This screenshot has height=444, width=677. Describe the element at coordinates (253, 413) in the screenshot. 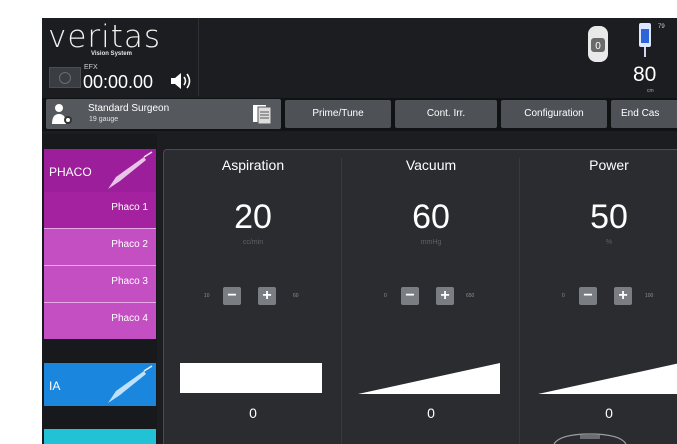

I see `aspiration-actual: 0` at that location.